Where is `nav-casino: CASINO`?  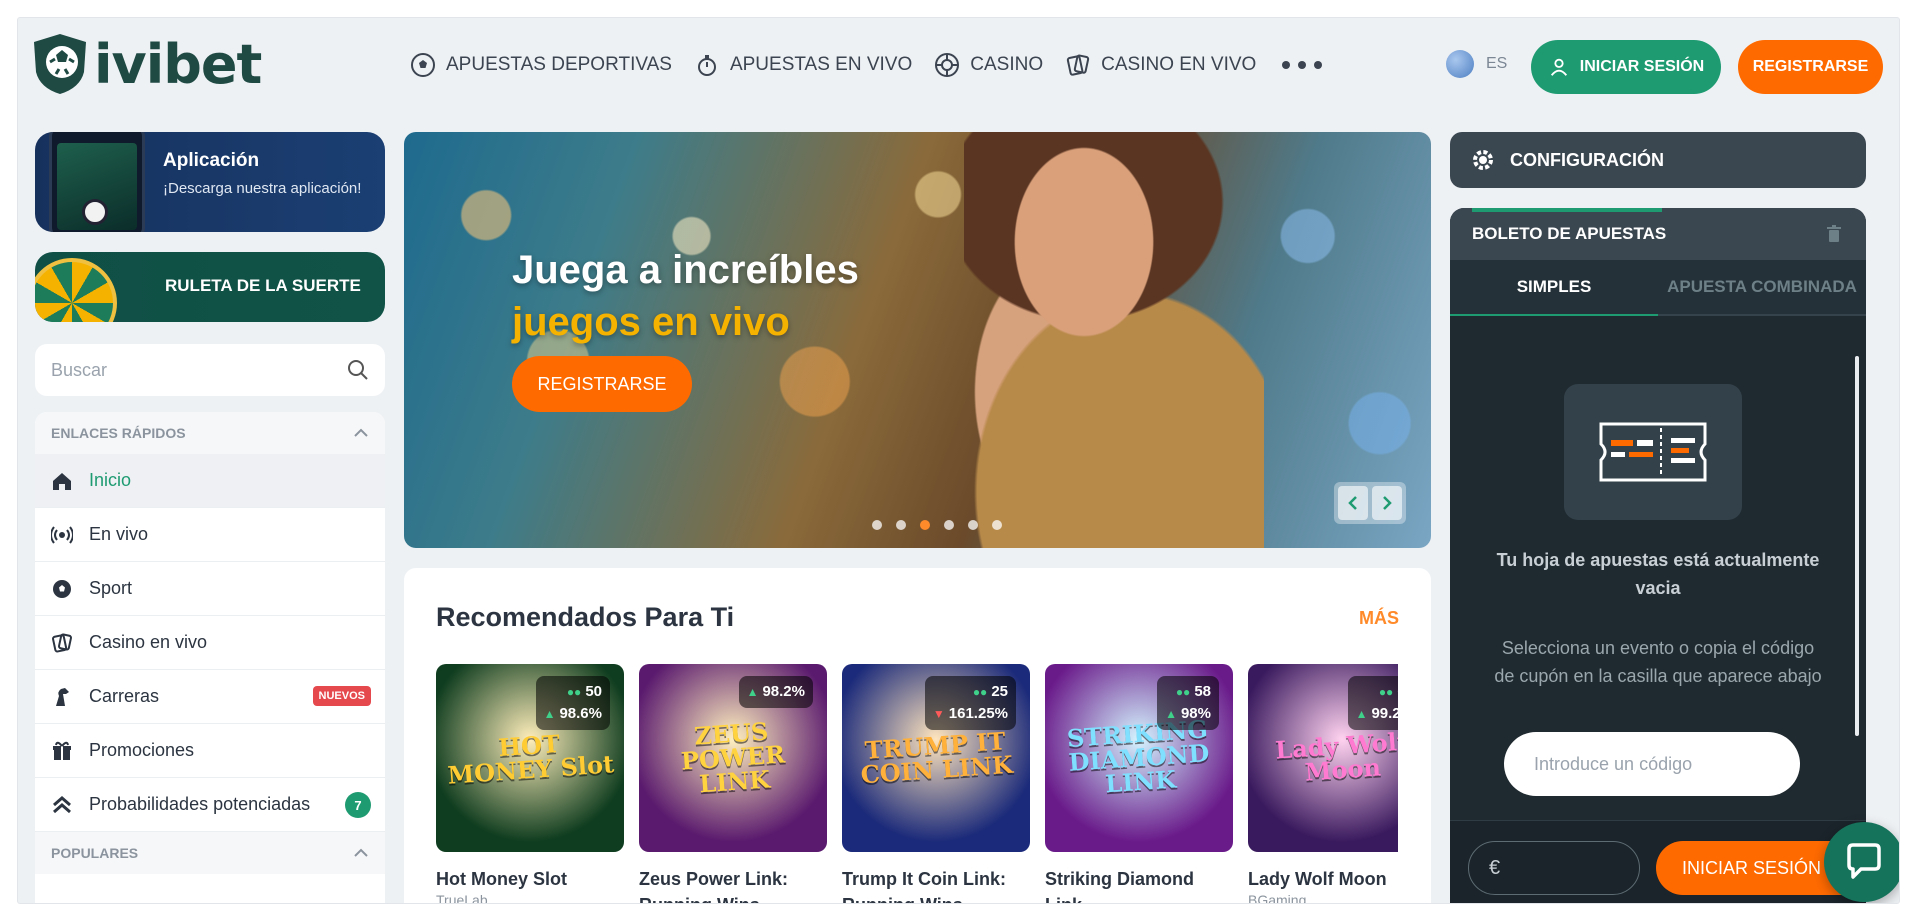
nav-casino: CASINO is located at coordinates (988, 65).